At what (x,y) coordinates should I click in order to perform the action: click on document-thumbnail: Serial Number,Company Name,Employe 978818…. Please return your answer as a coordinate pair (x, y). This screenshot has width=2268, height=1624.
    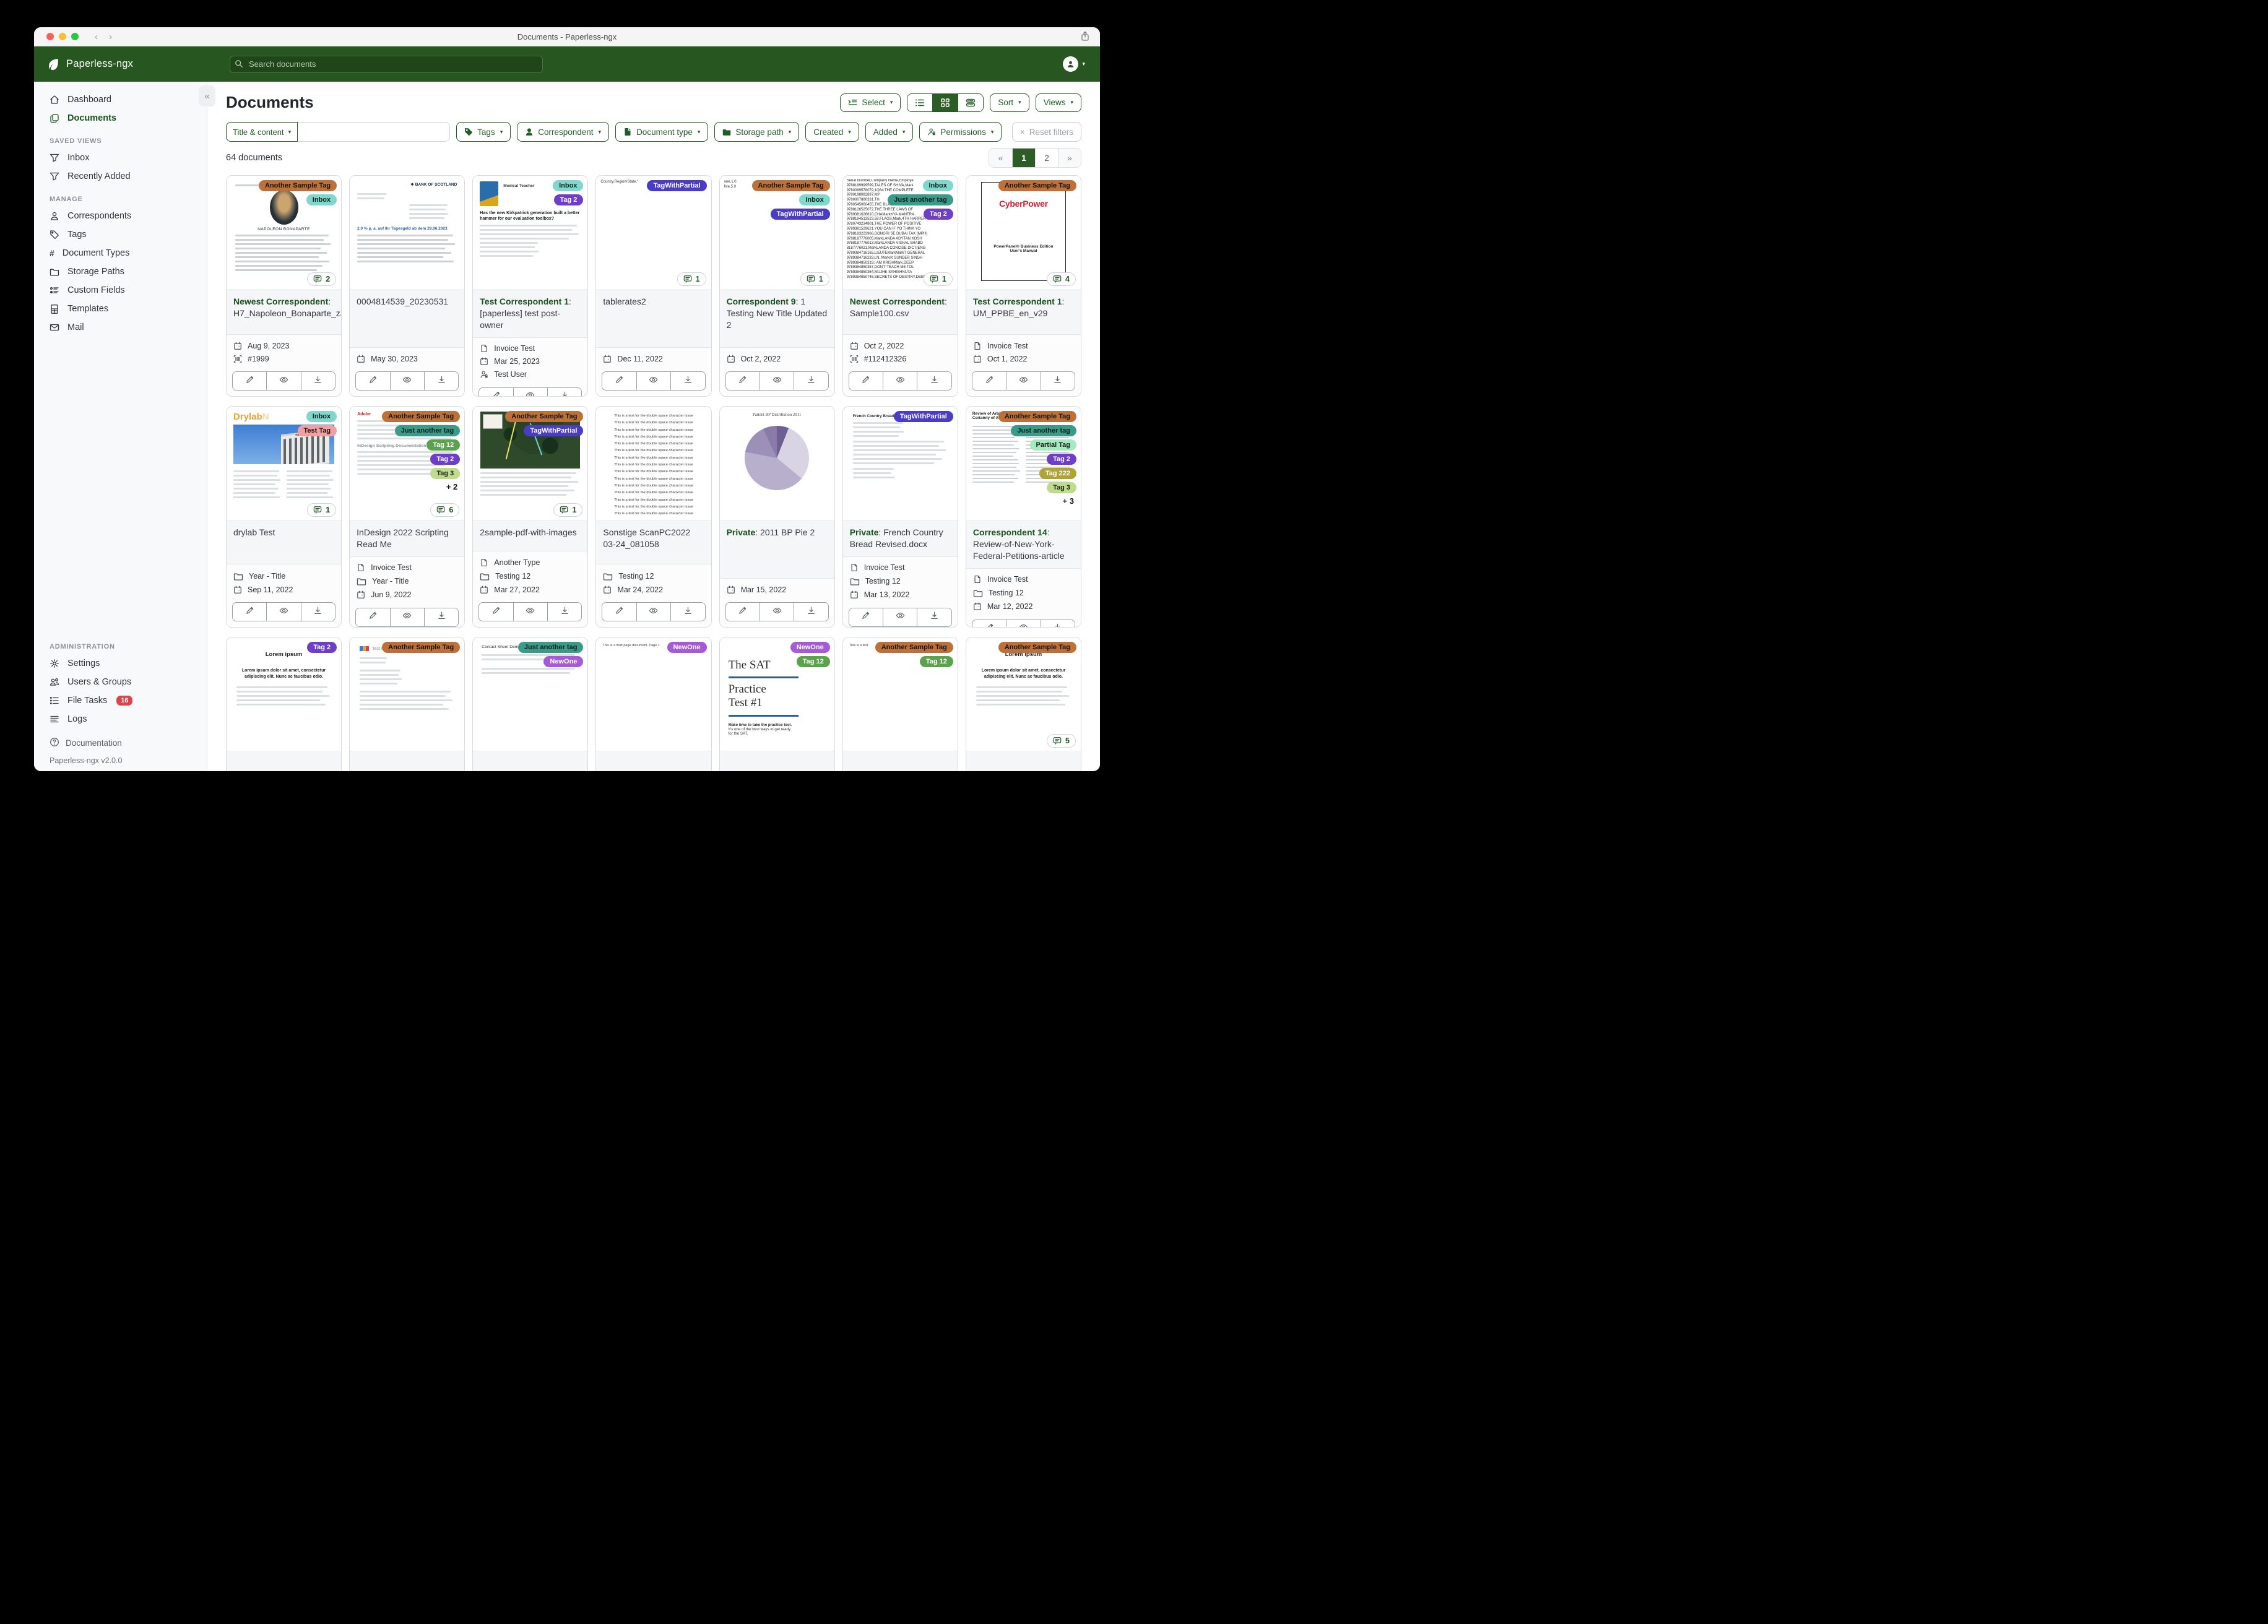
    Looking at the image, I should click on (900, 232).